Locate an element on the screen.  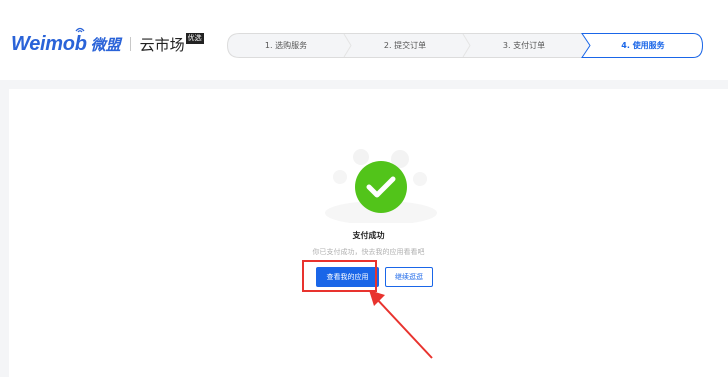
success-subtitle: 你已支付成功，快去我的应用看看吧 is located at coordinates (368, 252).